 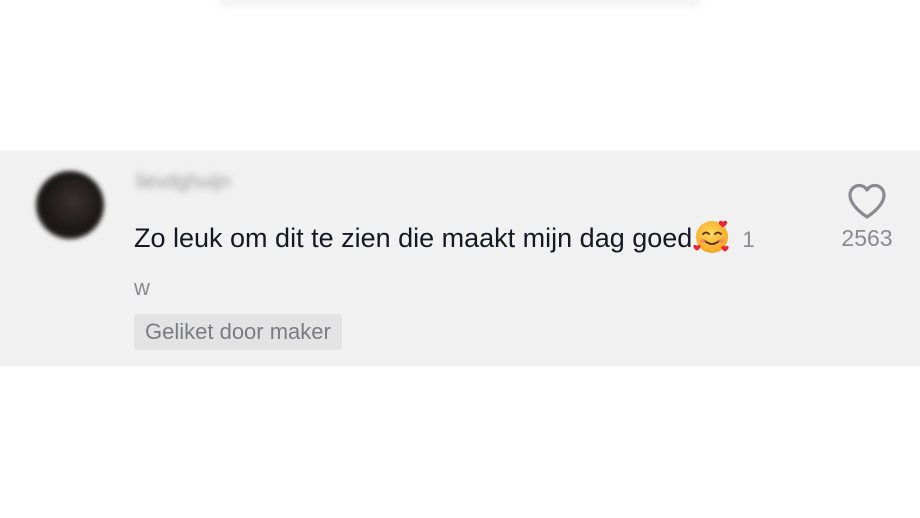 I want to click on like-control: 2563, so click(x=867, y=216).